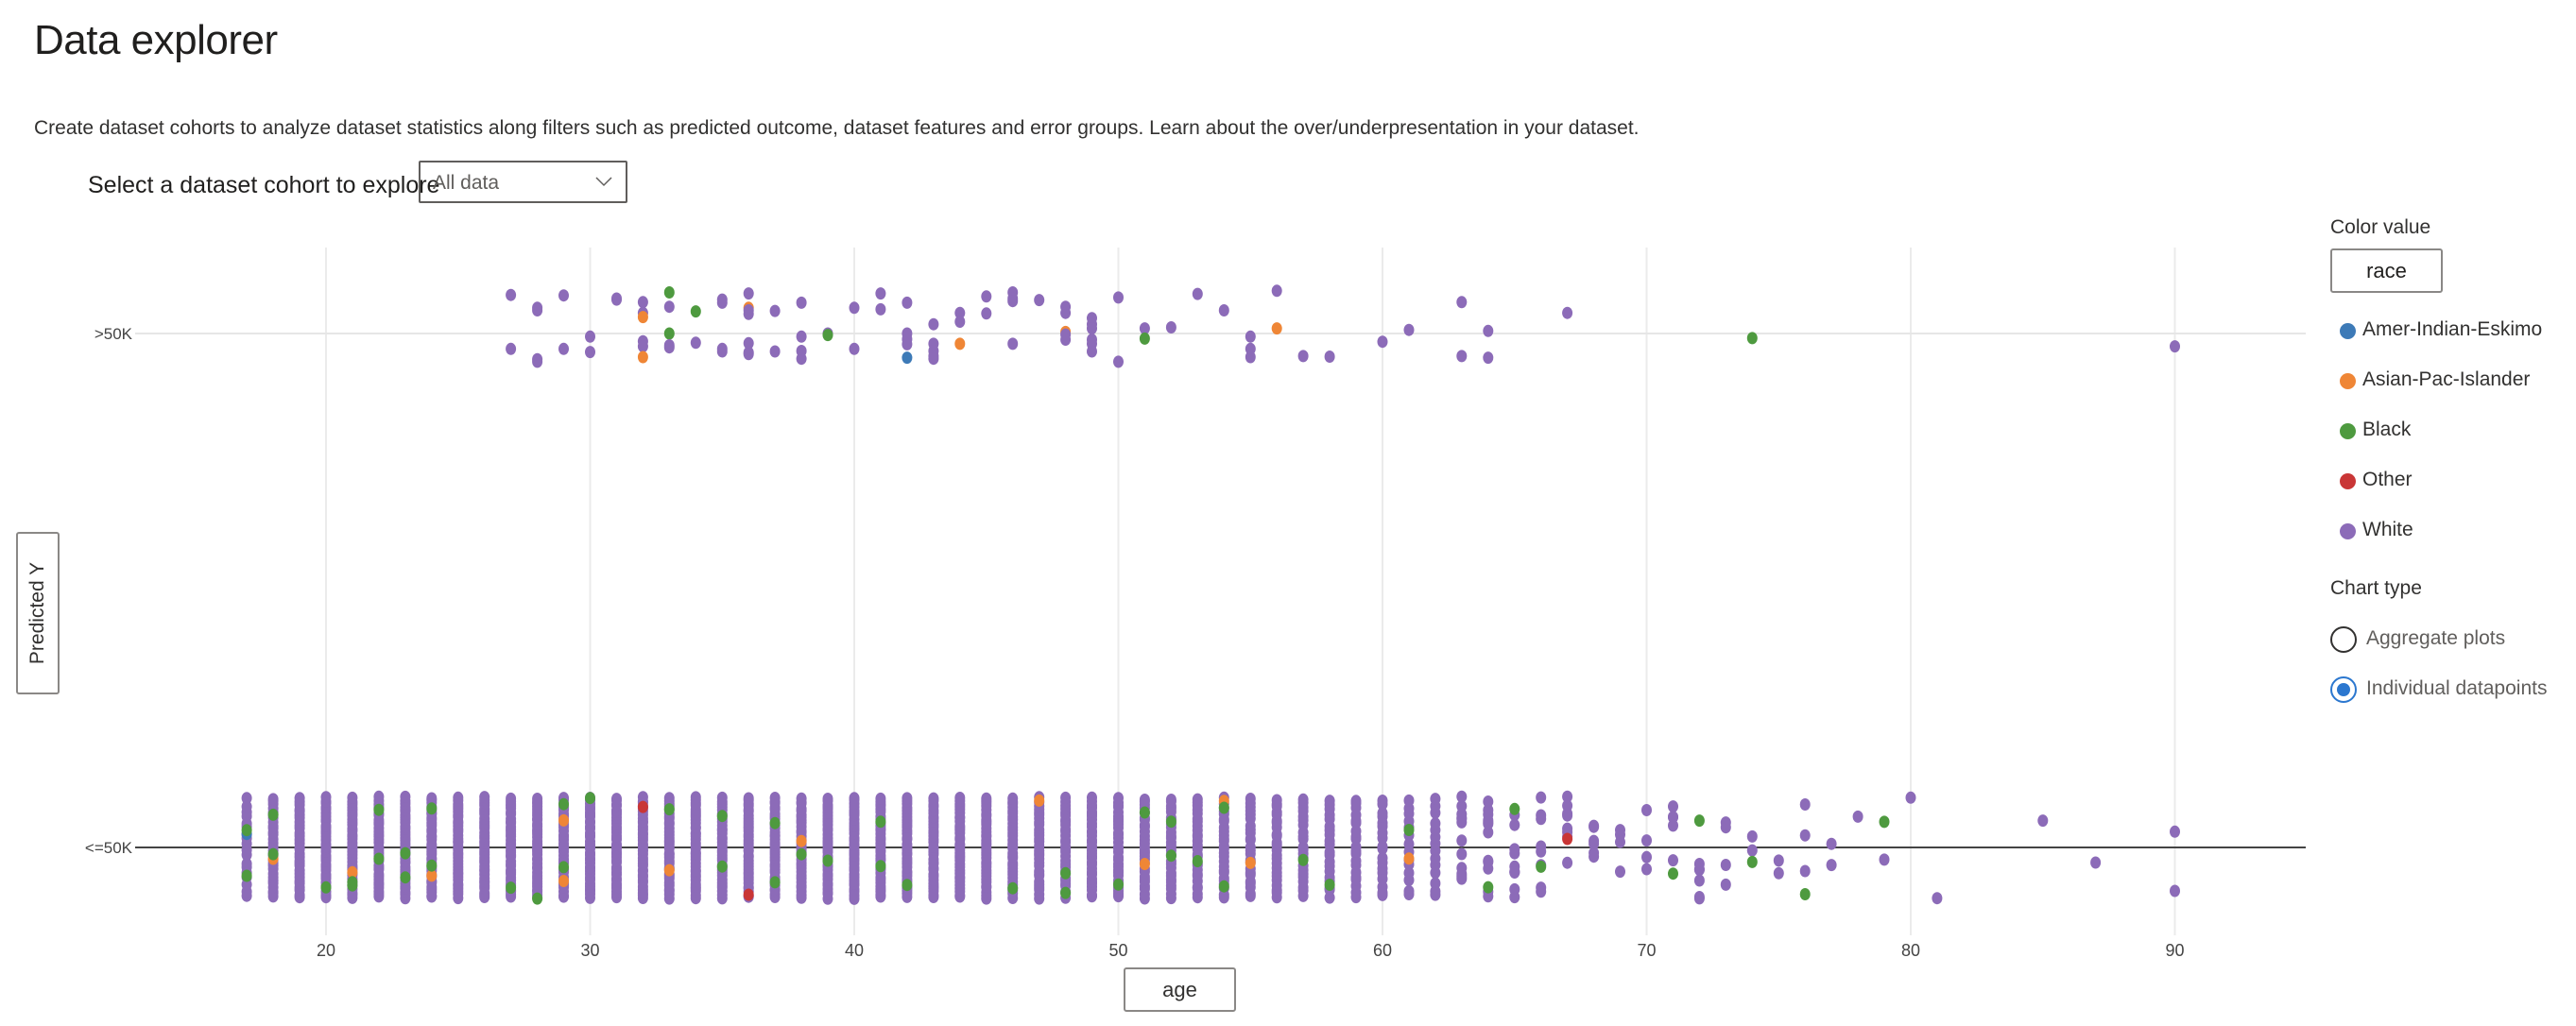  I want to click on x-tick-label: 60, so click(1382, 951).